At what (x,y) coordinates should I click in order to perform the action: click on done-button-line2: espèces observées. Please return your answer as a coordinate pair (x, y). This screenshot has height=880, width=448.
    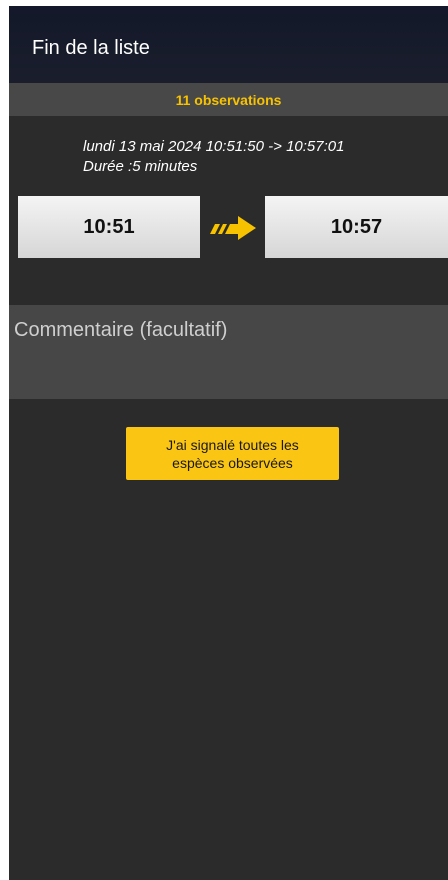
    Looking at the image, I should click on (232, 462).